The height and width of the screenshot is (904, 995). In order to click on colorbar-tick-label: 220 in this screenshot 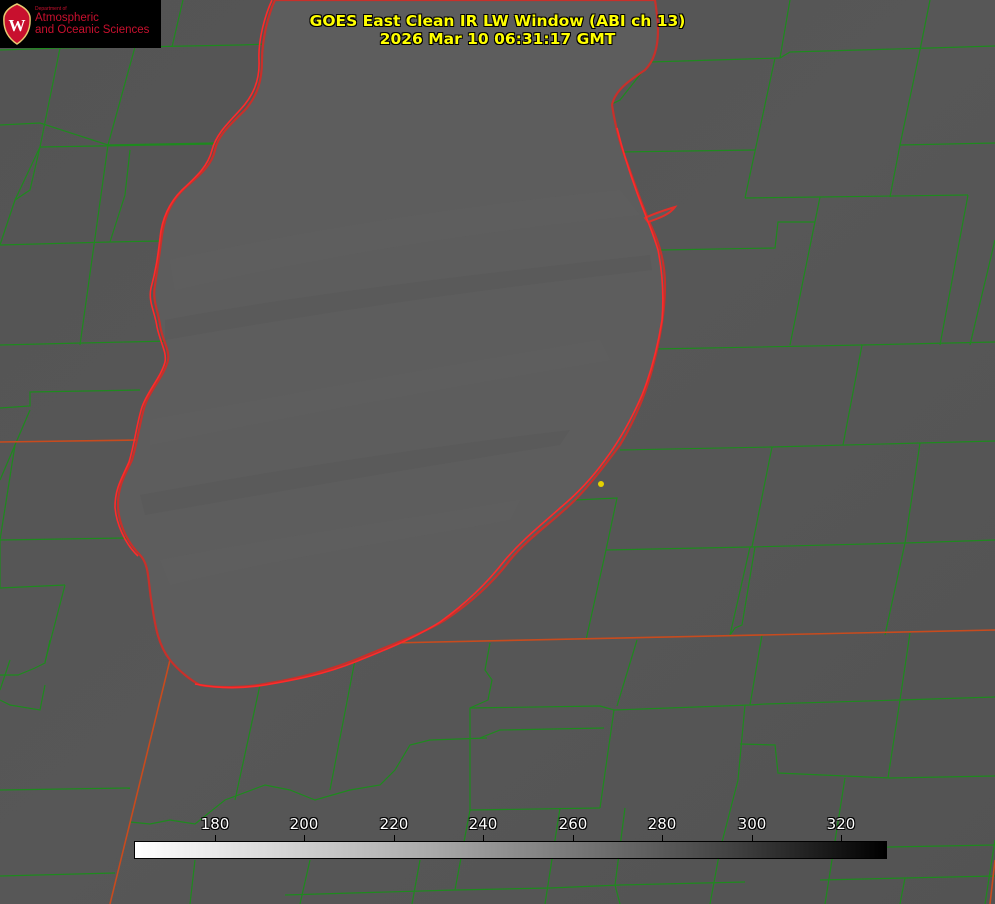, I will do `click(394, 824)`.